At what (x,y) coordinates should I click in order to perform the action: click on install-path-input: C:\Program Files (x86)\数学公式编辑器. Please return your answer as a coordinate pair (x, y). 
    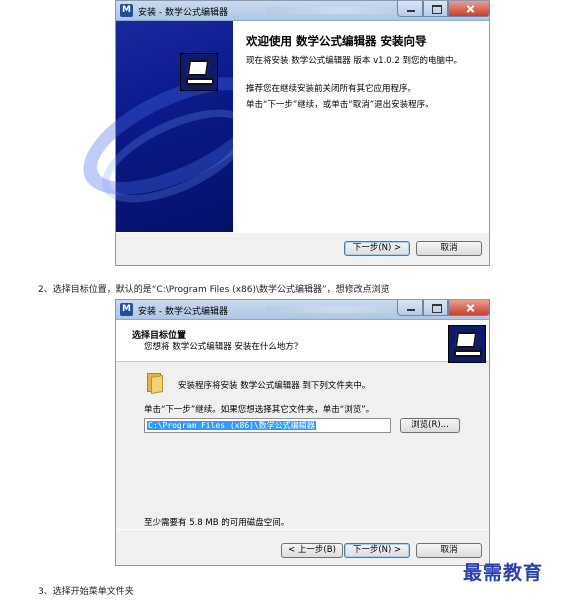
    Looking at the image, I should click on (267, 425).